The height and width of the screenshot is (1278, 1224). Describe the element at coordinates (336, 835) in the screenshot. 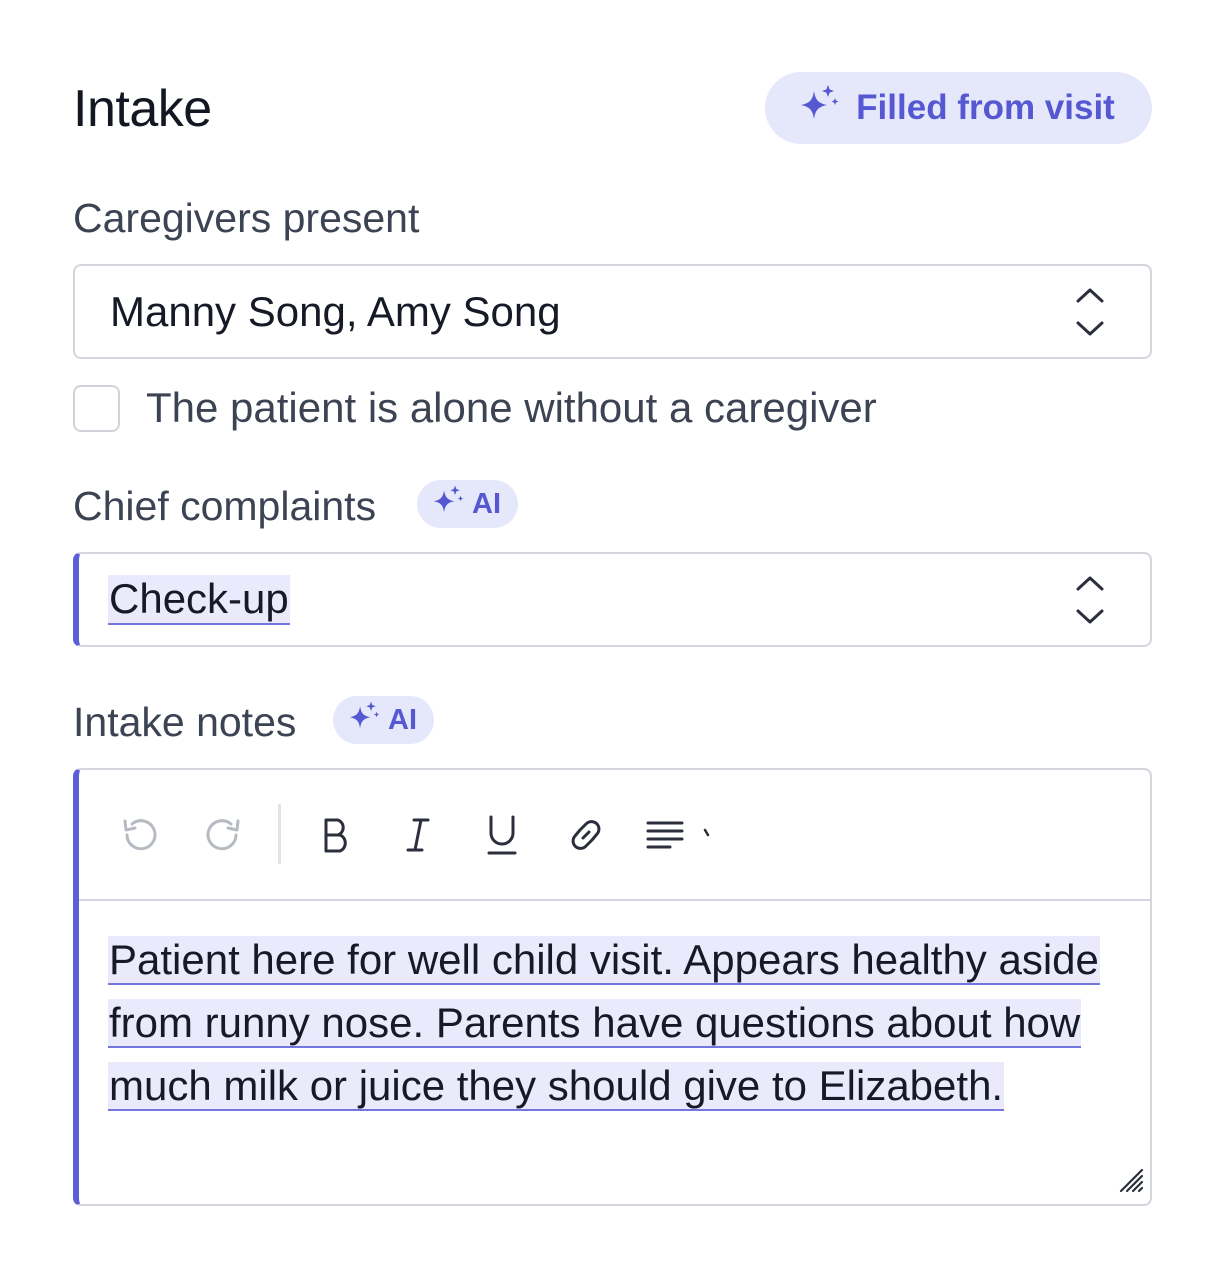

I see `bold-icon` at that location.